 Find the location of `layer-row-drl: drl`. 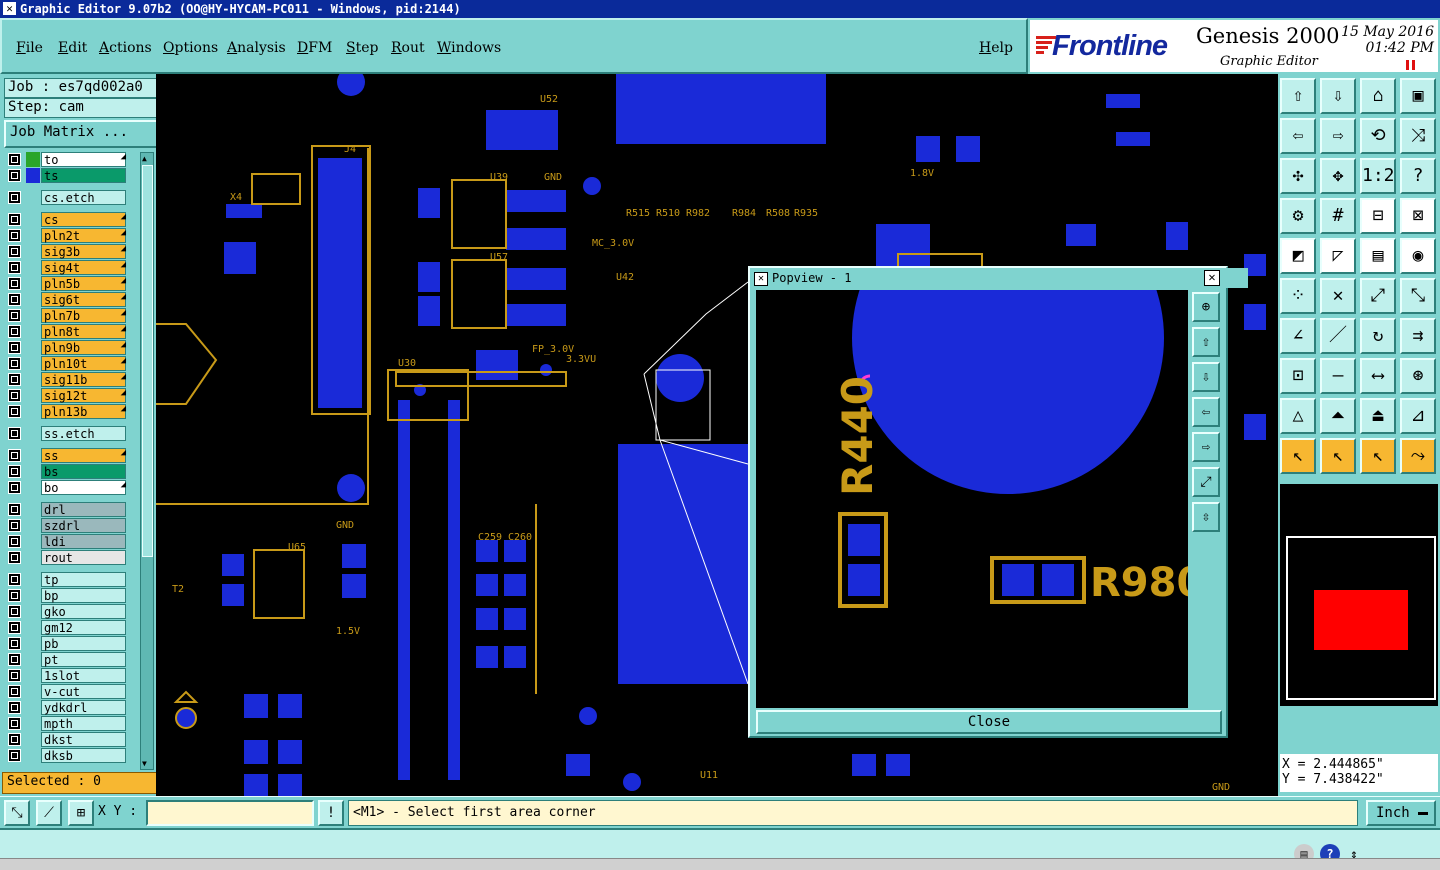

layer-row-drl: drl is located at coordinates (66, 509).